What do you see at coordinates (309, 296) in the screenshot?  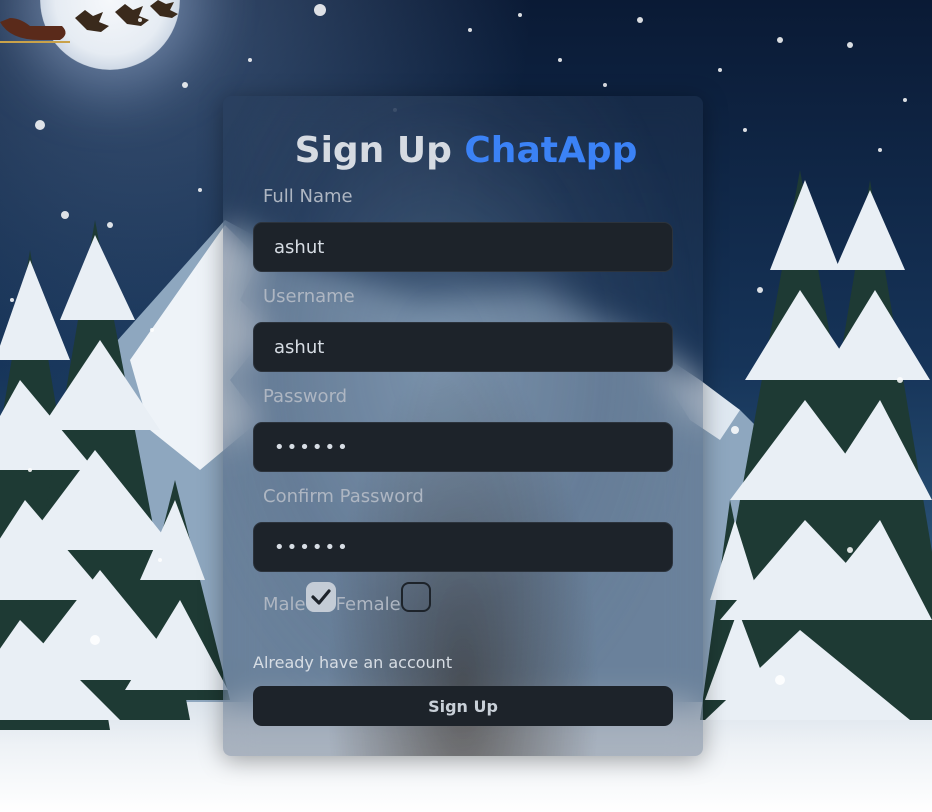 I see `username-label: Username` at bounding box center [309, 296].